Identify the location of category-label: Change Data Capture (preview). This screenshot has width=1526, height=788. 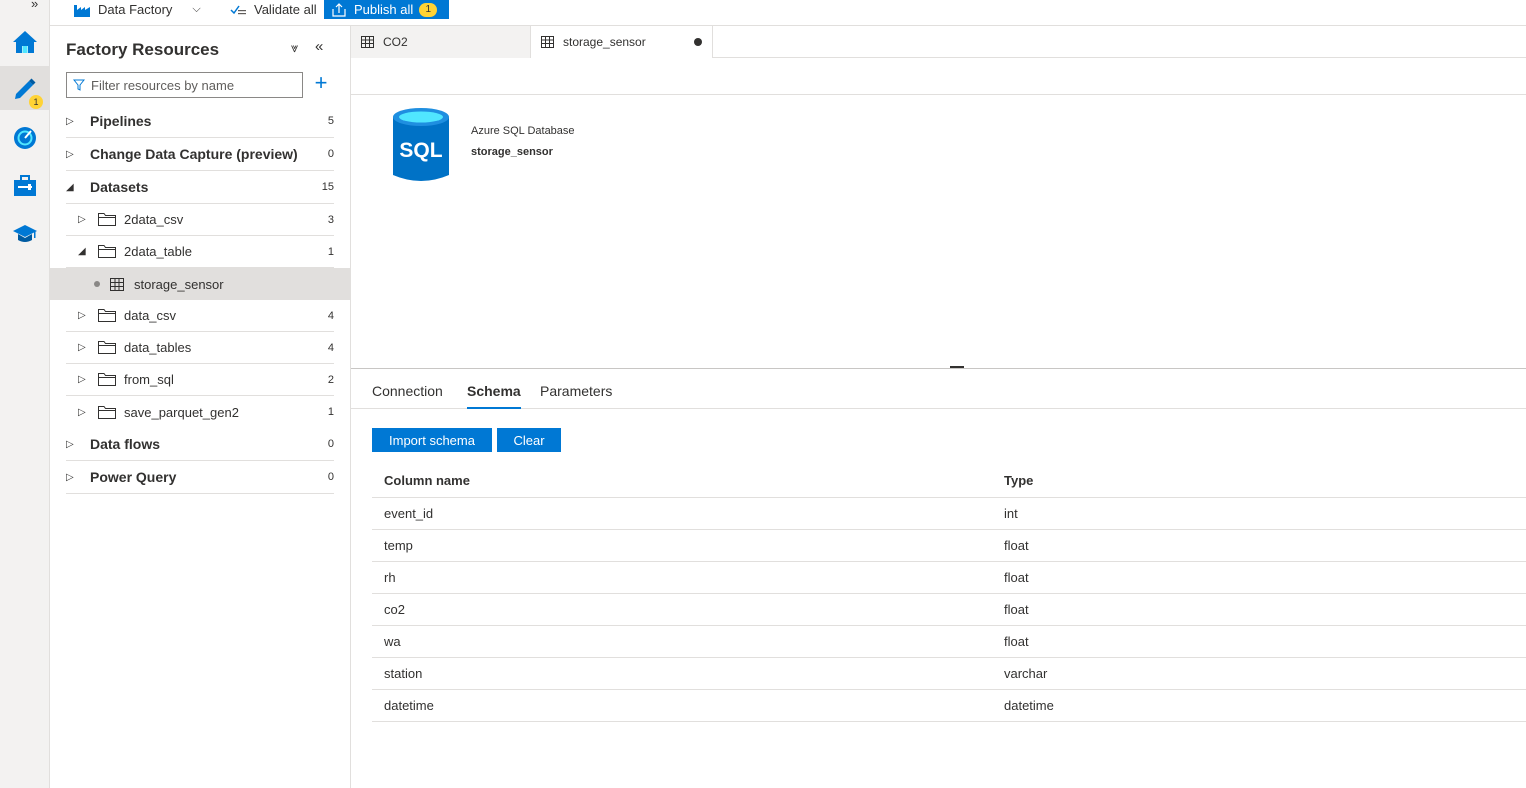
(194, 154).